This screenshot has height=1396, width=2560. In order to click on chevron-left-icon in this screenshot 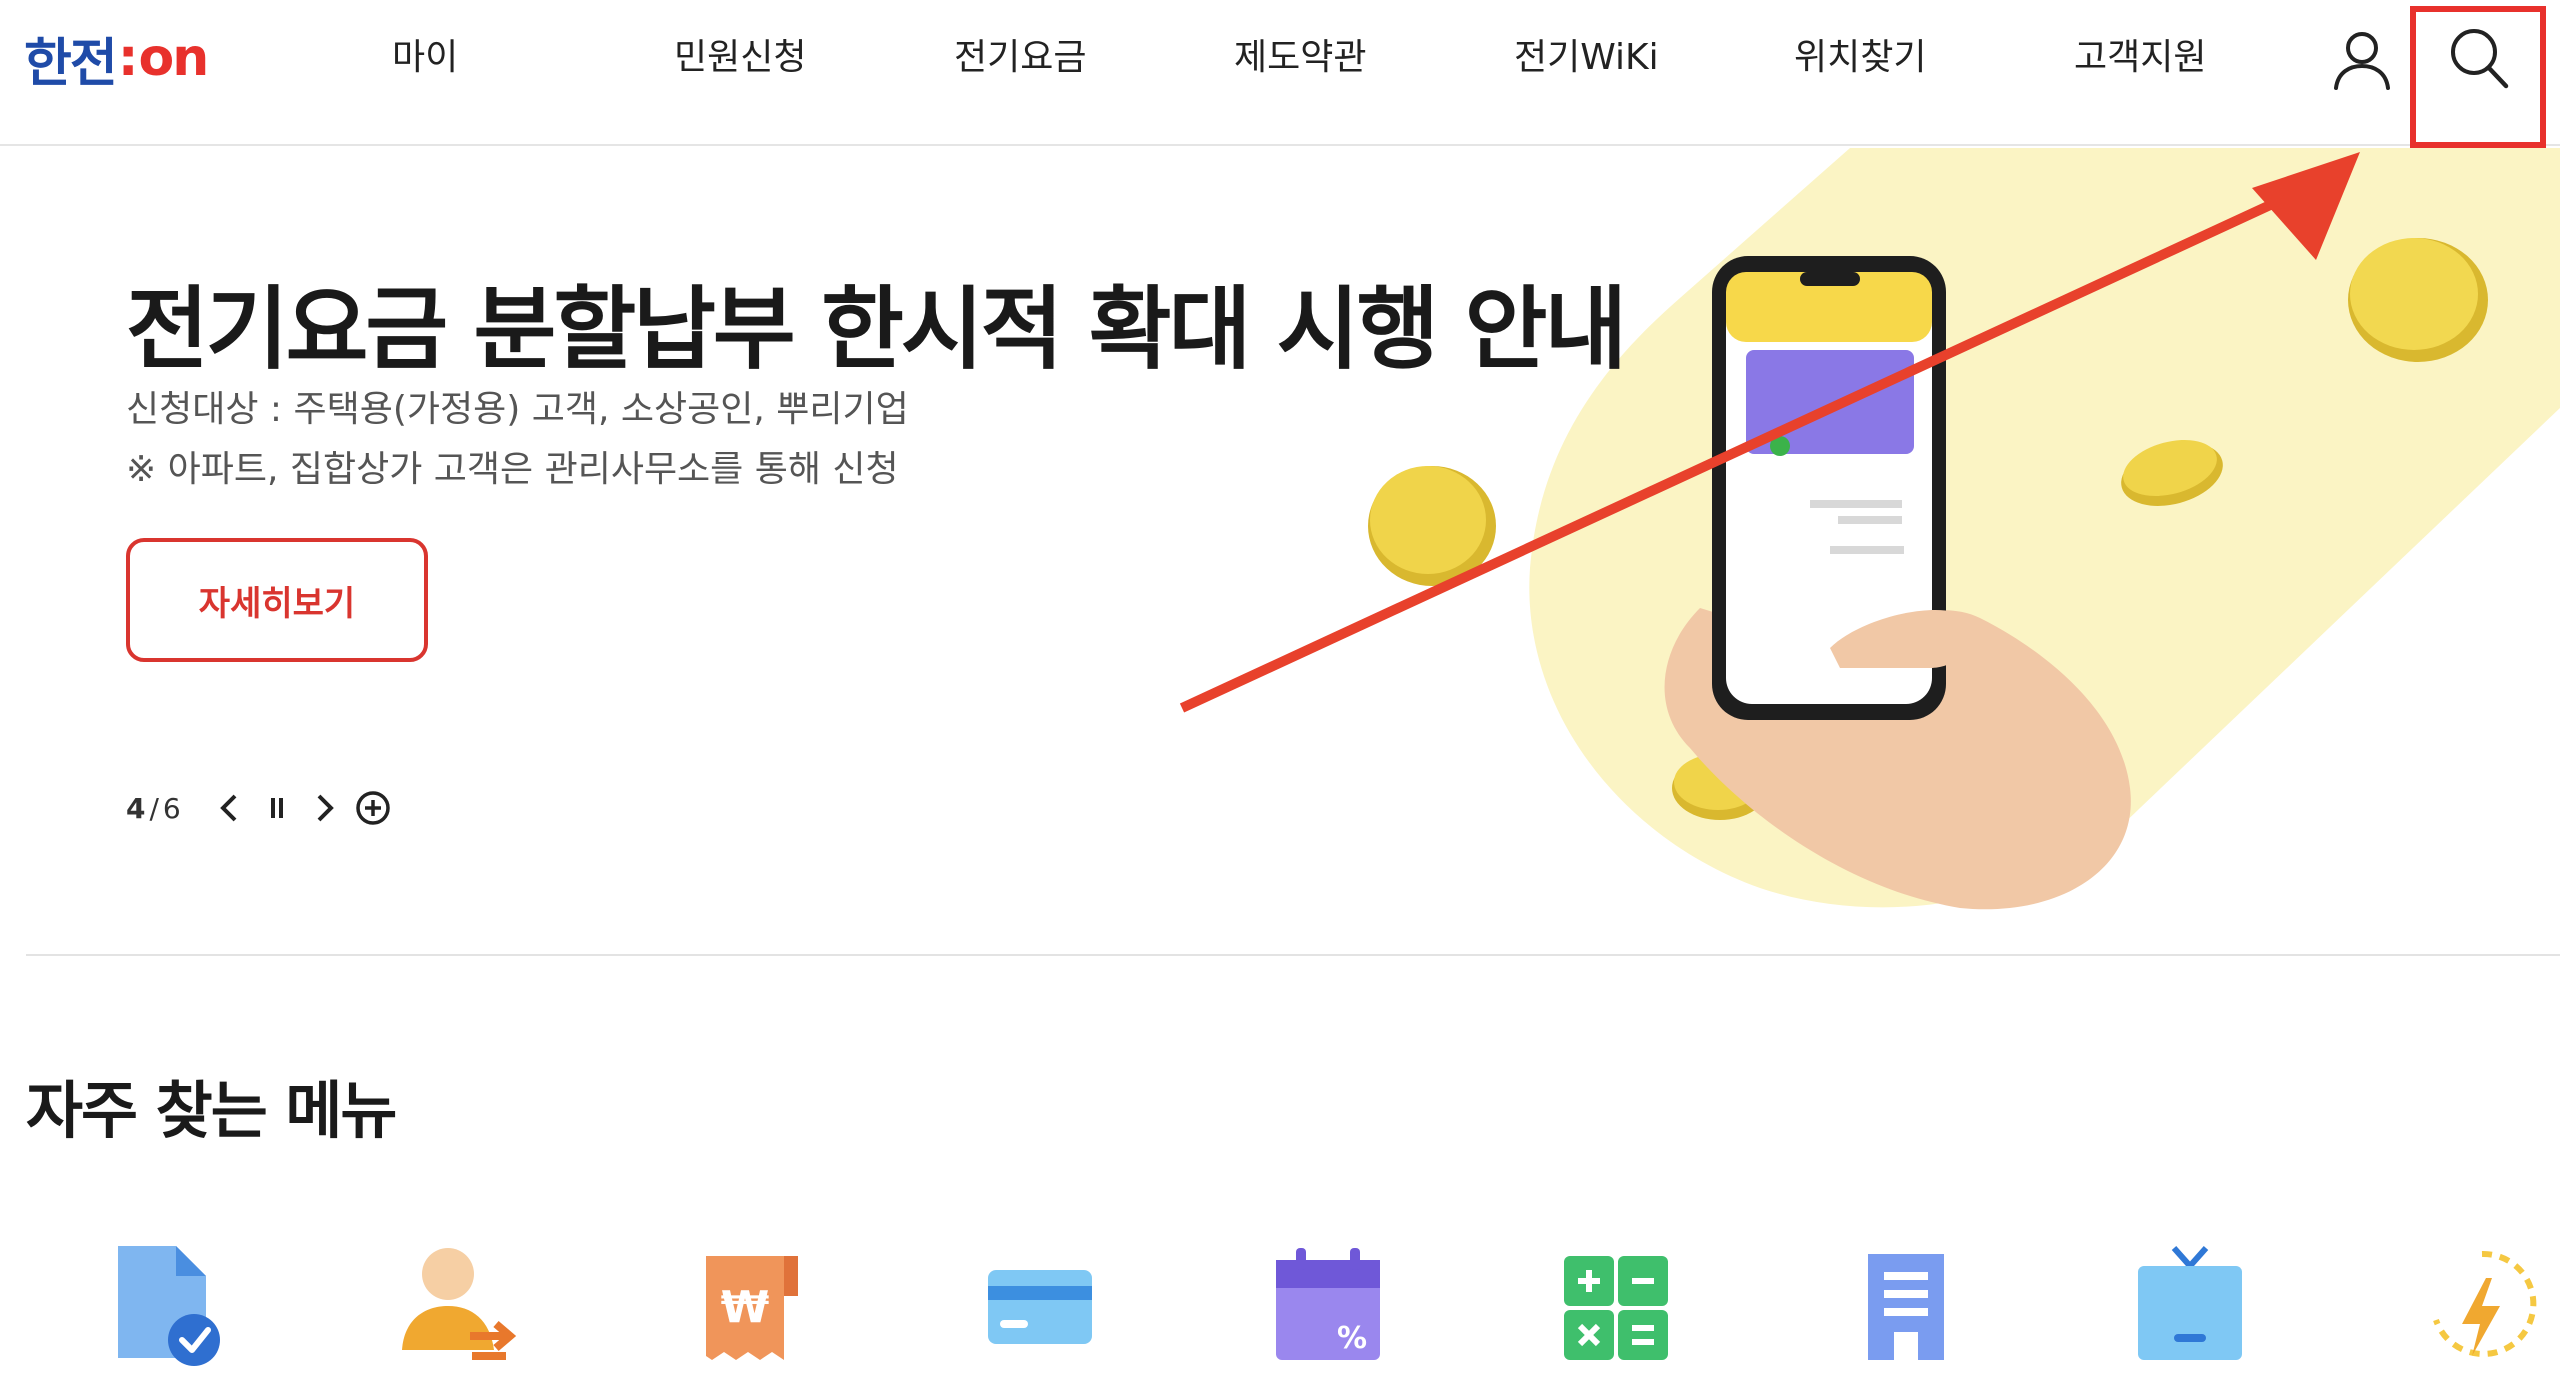, I will do `click(228, 808)`.